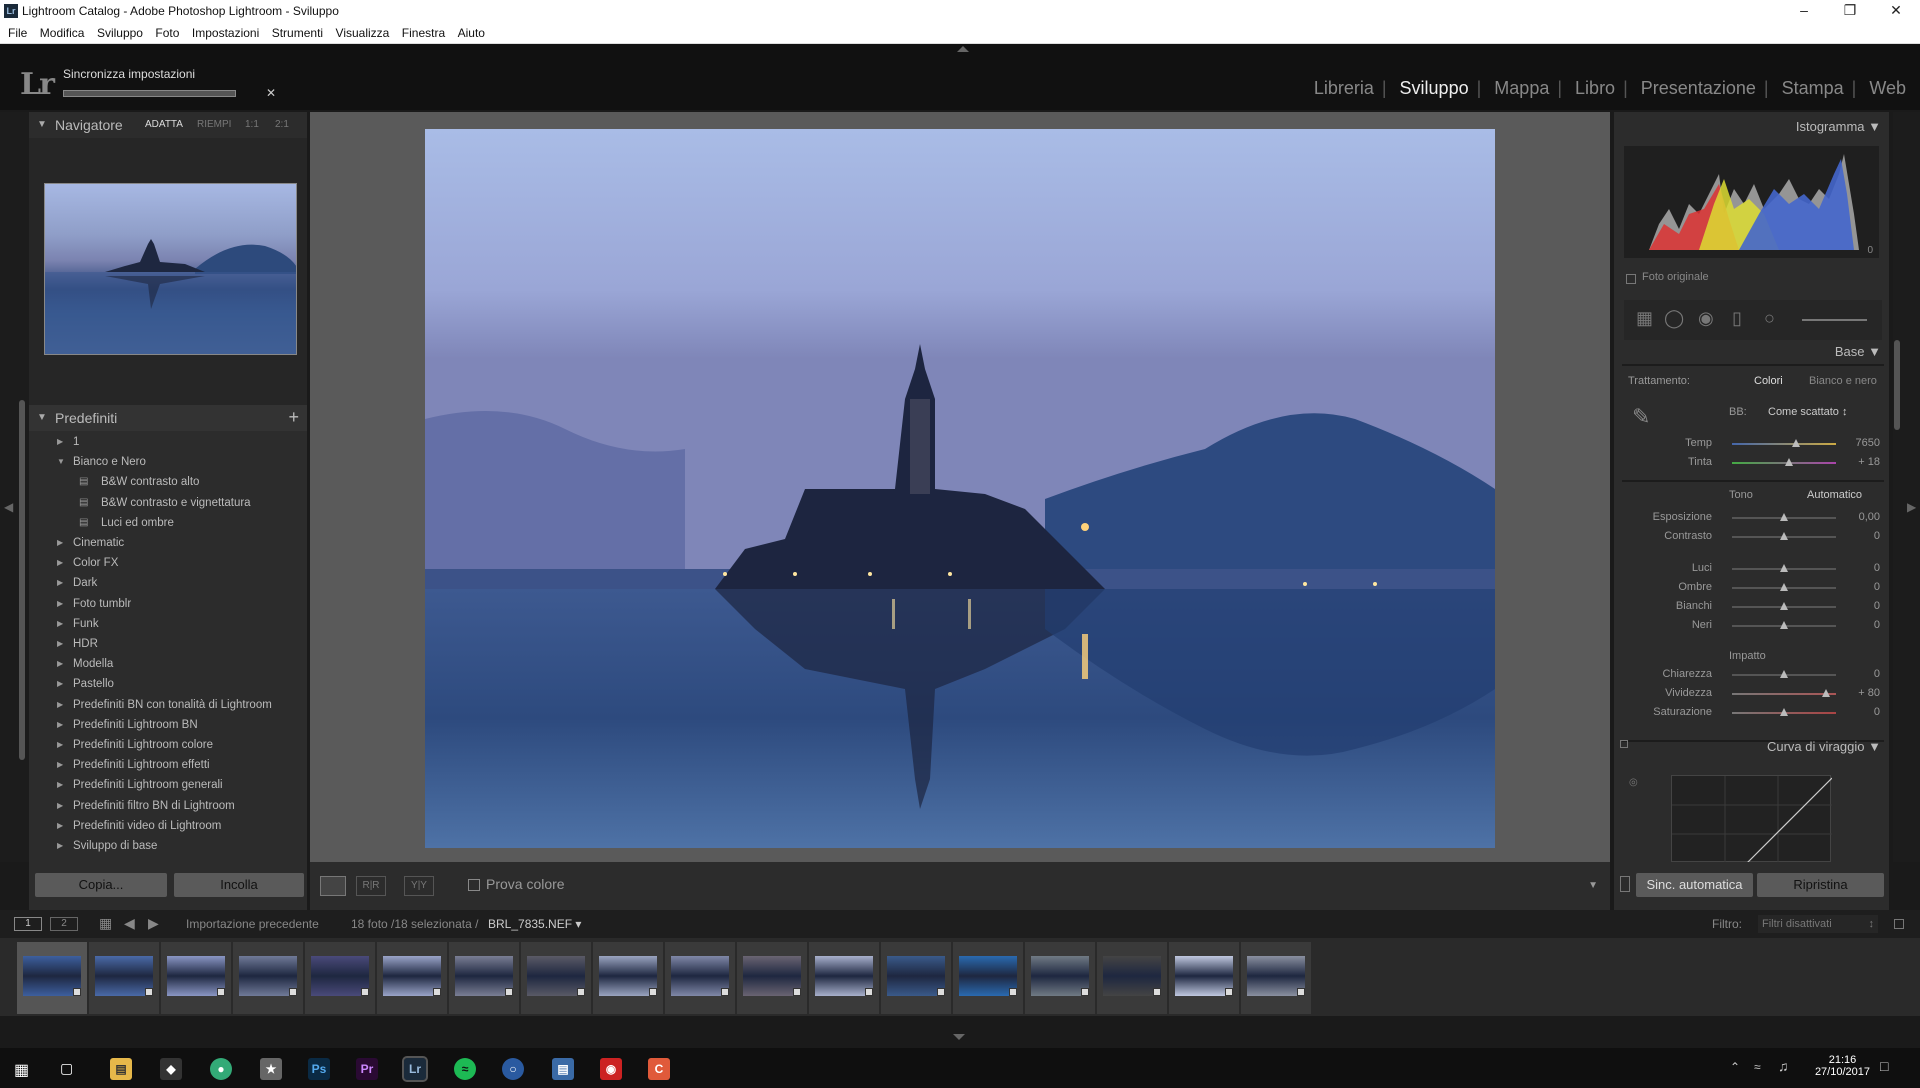 The width and height of the screenshot is (1920, 1088). I want to click on loupe-view-icon, so click(333, 886).